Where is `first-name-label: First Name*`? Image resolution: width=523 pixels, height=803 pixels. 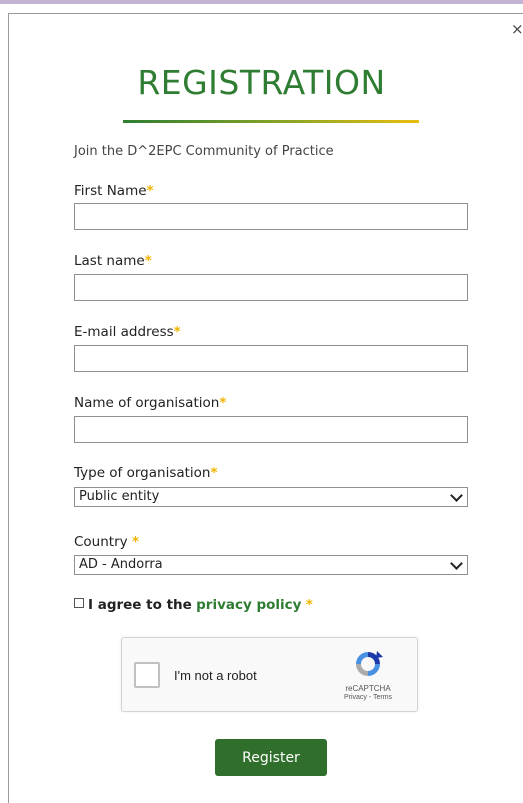
first-name-label: First Name* is located at coordinates (114, 191).